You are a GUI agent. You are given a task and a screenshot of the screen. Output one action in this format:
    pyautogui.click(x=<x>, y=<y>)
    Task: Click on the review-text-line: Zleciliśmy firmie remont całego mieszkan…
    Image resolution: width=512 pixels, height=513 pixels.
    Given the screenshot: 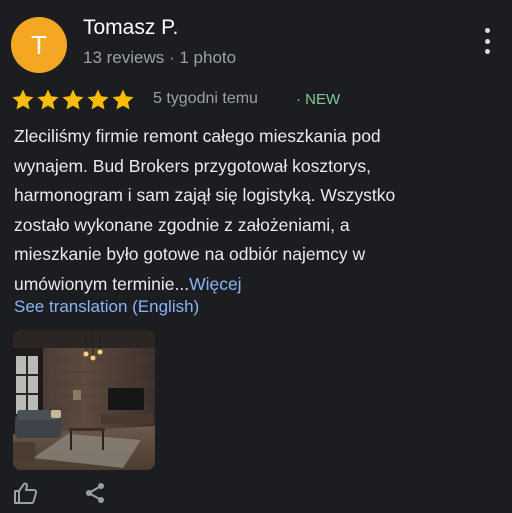 What is the action you would take?
    pyautogui.click(x=197, y=136)
    